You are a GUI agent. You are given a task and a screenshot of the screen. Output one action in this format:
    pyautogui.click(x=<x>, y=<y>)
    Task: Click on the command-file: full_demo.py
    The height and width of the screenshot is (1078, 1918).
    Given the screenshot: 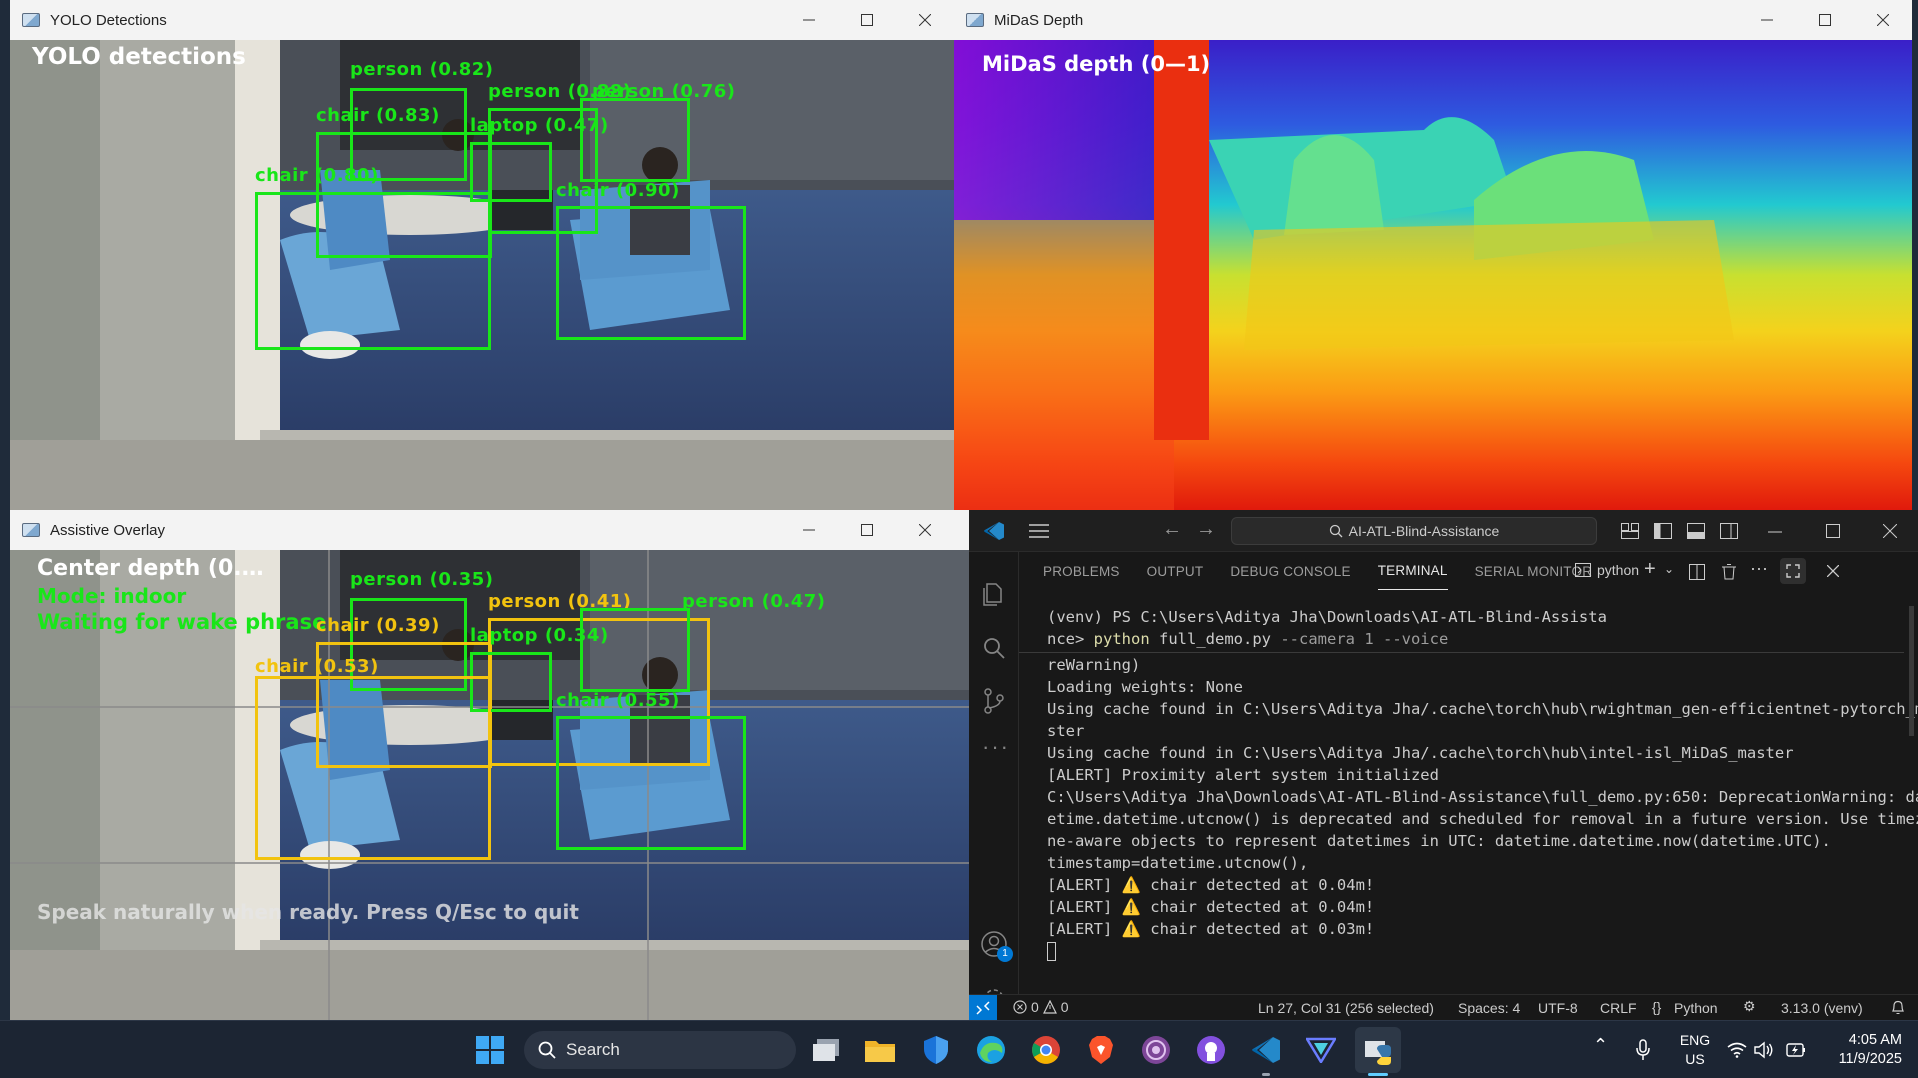 What is the action you would take?
    pyautogui.click(x=1210, y=639)
    